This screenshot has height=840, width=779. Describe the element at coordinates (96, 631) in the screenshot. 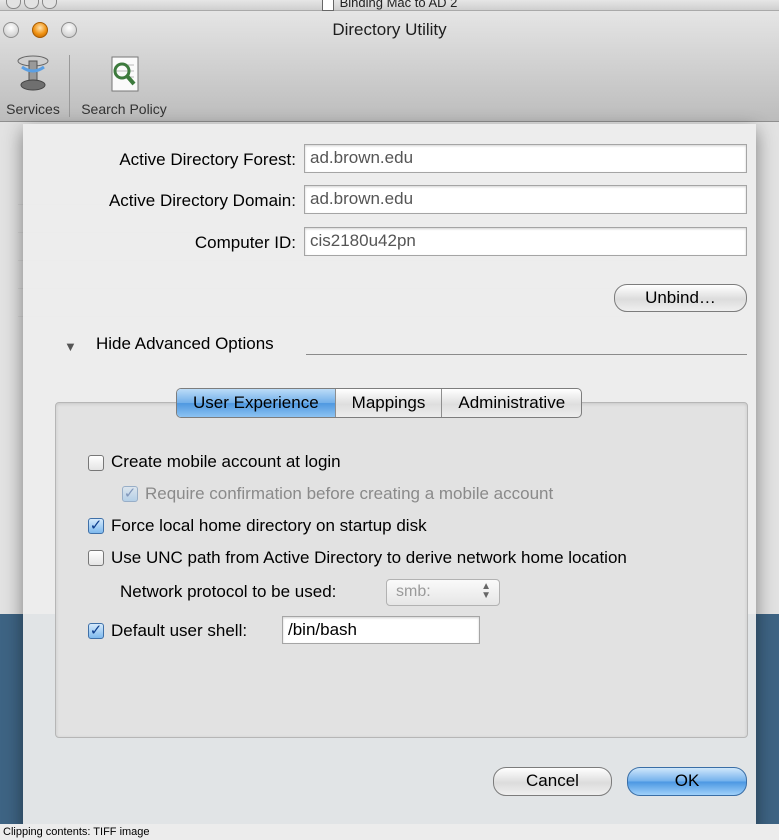

I see `default-shell-checkbox: ✓` at that location.